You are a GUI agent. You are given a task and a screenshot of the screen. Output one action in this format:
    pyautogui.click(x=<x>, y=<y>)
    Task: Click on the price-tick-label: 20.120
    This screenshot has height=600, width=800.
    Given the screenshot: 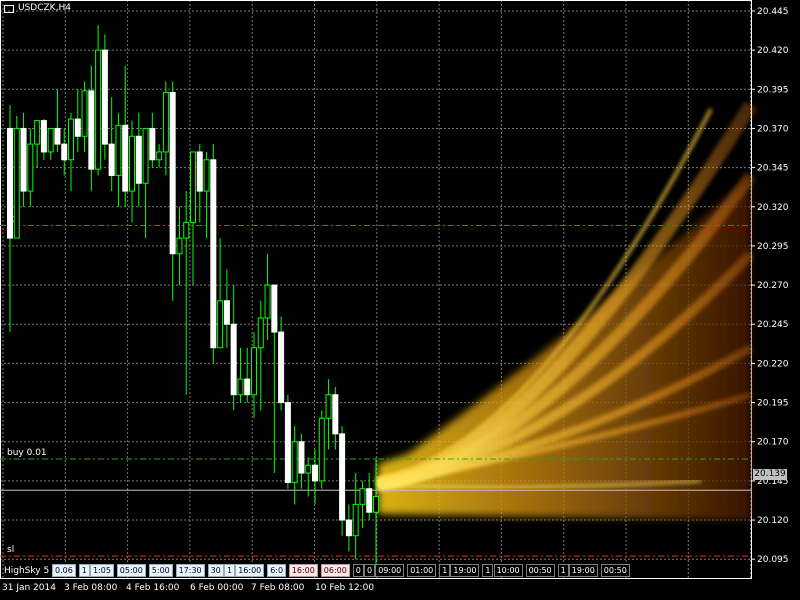 What is the action you would take?
    pyautogui.click(x=773, y=521)
    